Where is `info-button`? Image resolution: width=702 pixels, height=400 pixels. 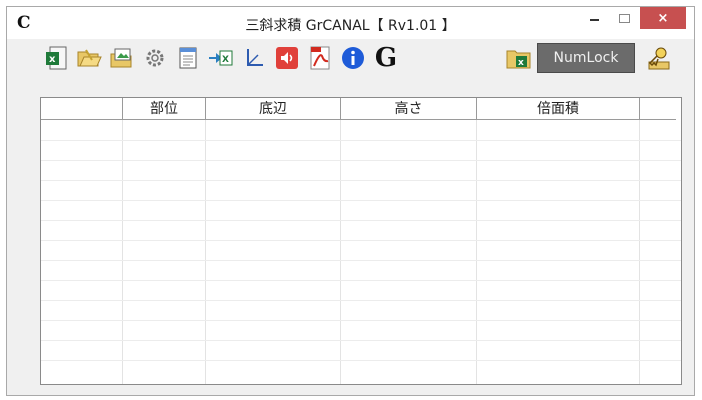 info-button is located at coordinates (353, 58).